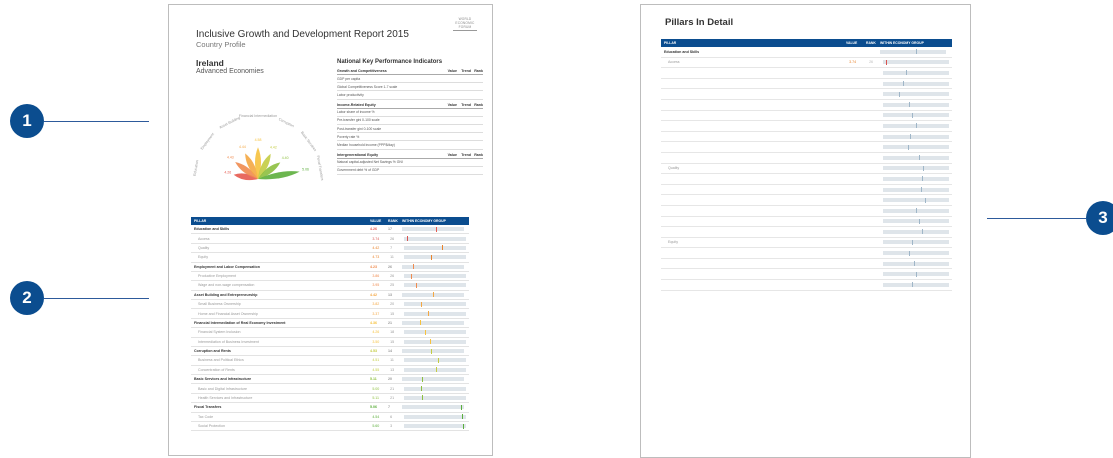 This screenshot has width=1113, height=458. What do you see at coordinates (674, 168) in the screenshot?
I see `detail-name: Quality` at bounding box center [674, 168].